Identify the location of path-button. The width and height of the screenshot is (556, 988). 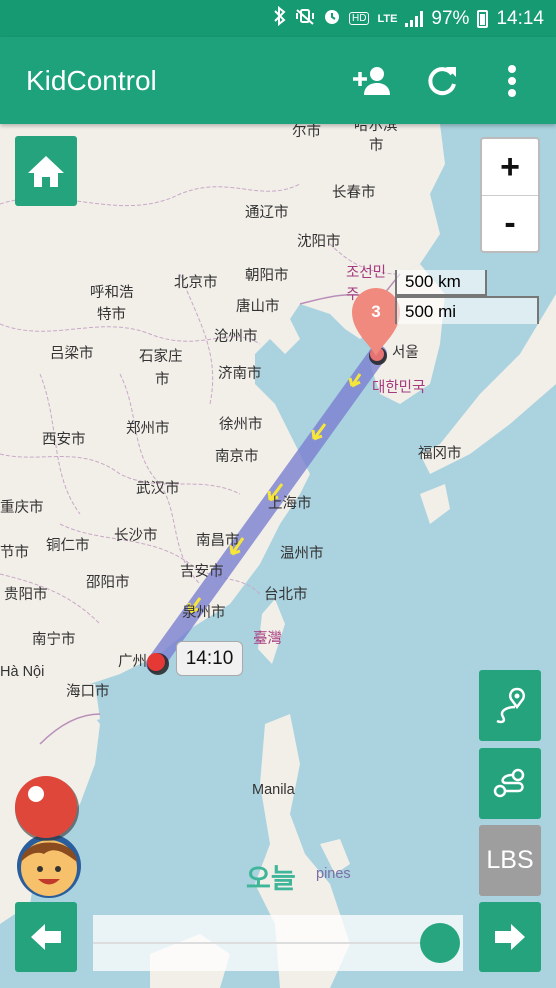
(510, 783).